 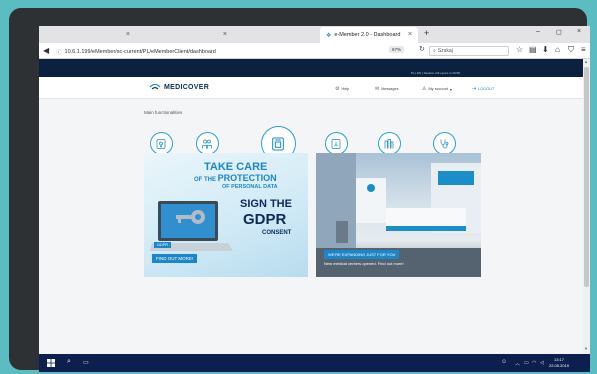 What do you see at coordinates (46, 50) in the screenshot?
I see `back-icon: ◀` at bounding box center [46, 50].